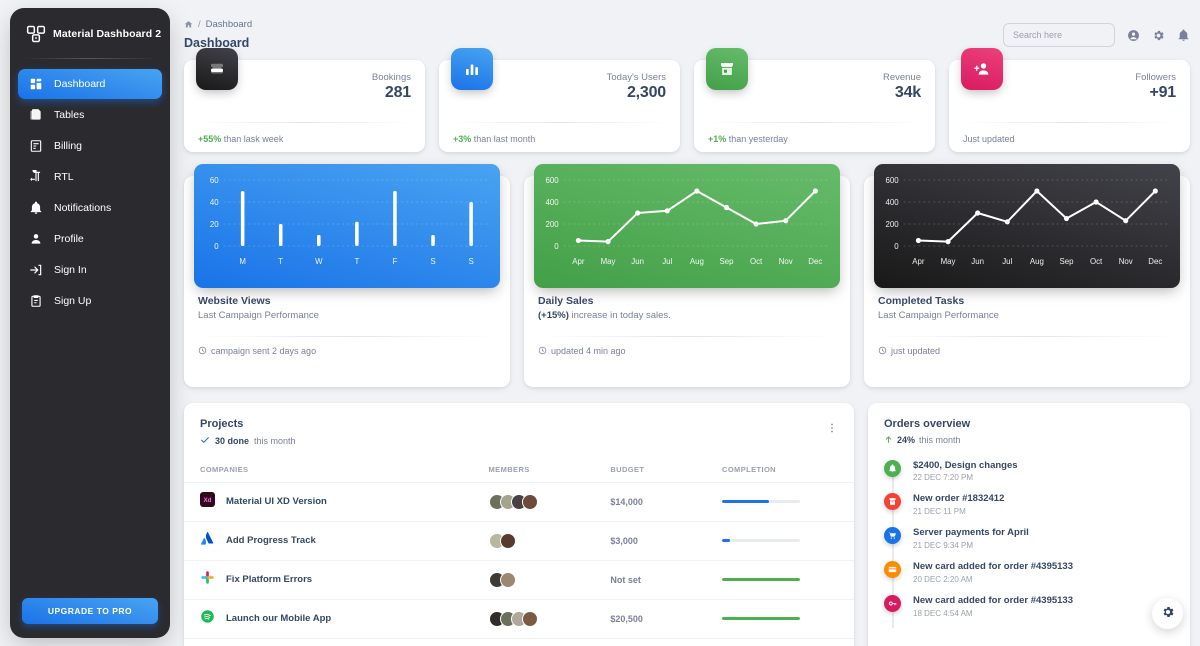  Describe the element at coordinates (347, 351) in the screenshot. I see `chart-footer: campaign sent 2 days ago` at that location.